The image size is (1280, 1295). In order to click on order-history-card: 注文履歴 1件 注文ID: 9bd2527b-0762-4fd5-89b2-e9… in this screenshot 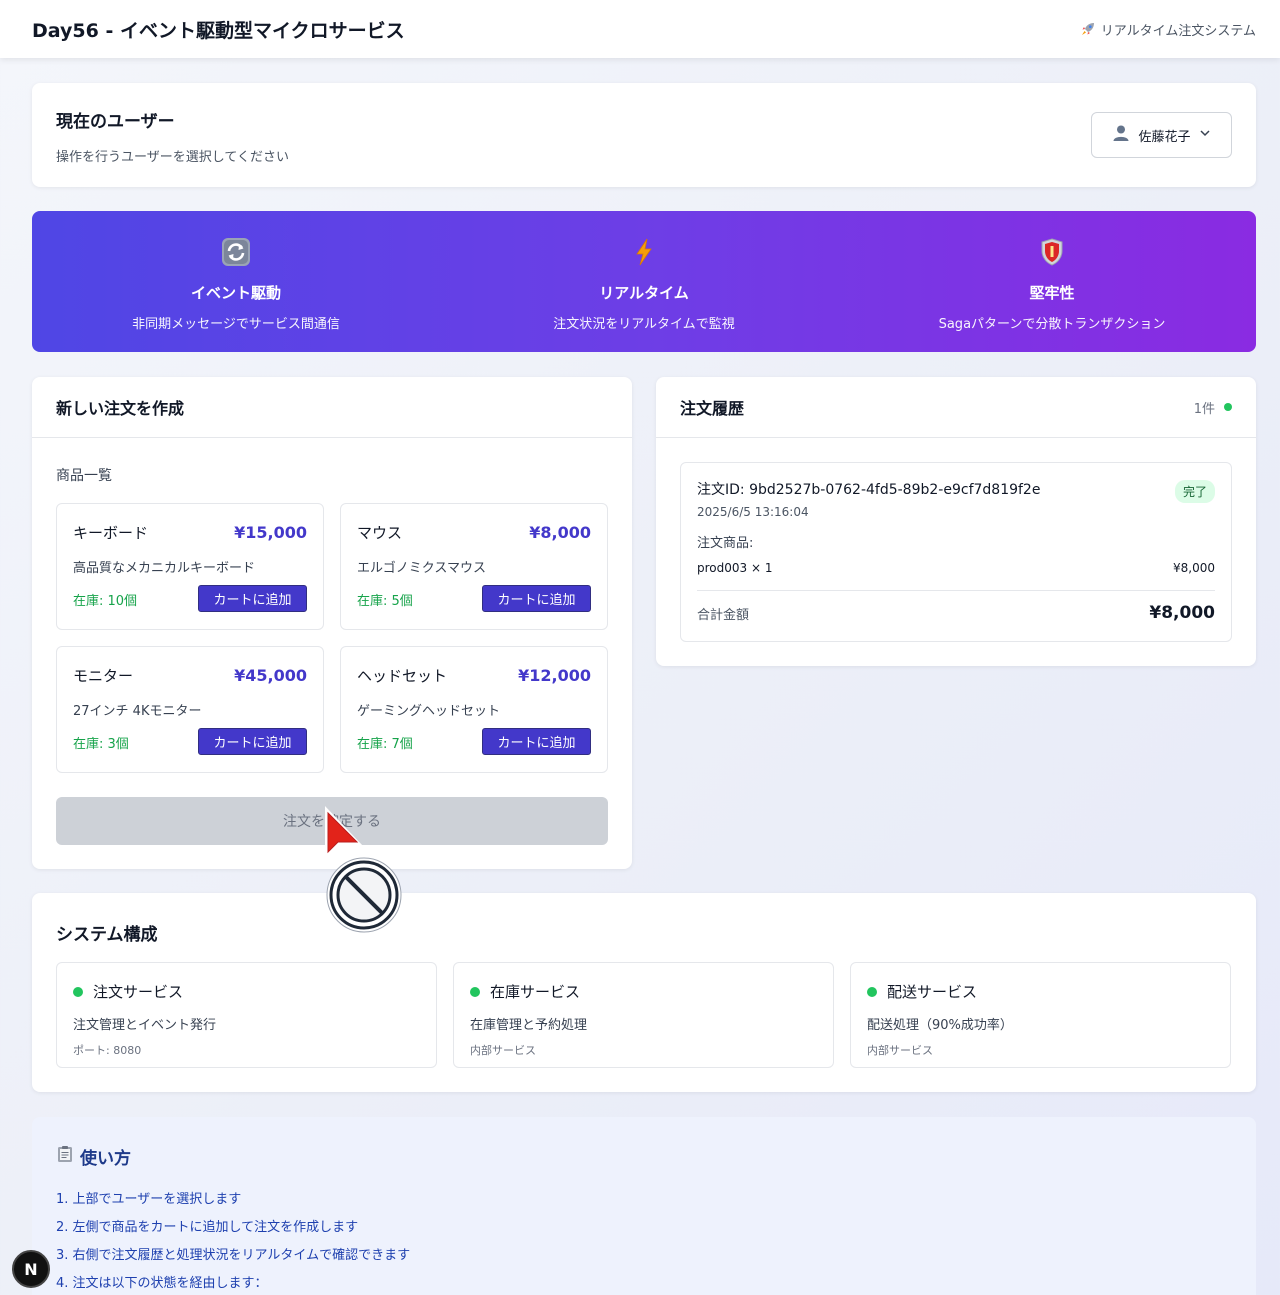, I will do `click(956, 521)`.